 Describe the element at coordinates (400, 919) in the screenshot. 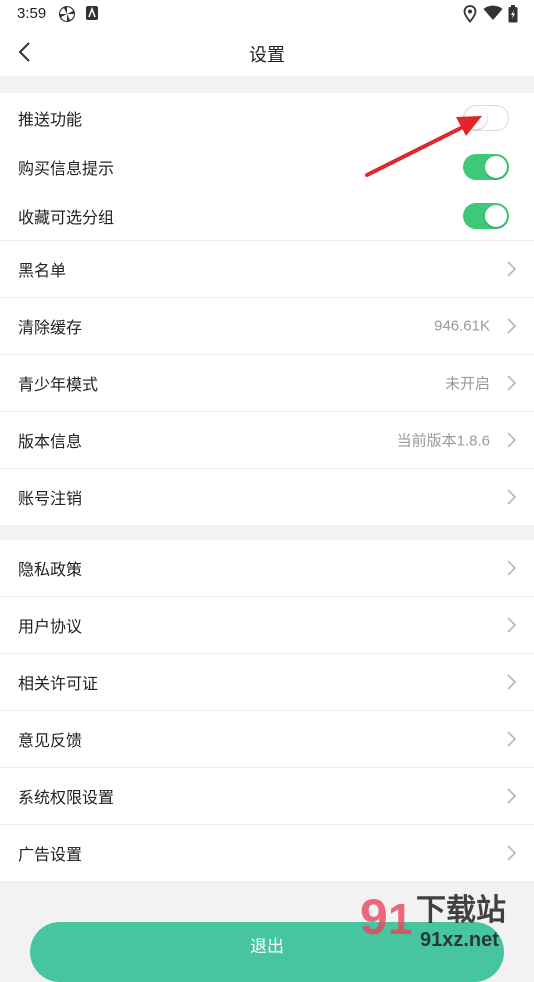

I see `svg-text: 1` at that location.